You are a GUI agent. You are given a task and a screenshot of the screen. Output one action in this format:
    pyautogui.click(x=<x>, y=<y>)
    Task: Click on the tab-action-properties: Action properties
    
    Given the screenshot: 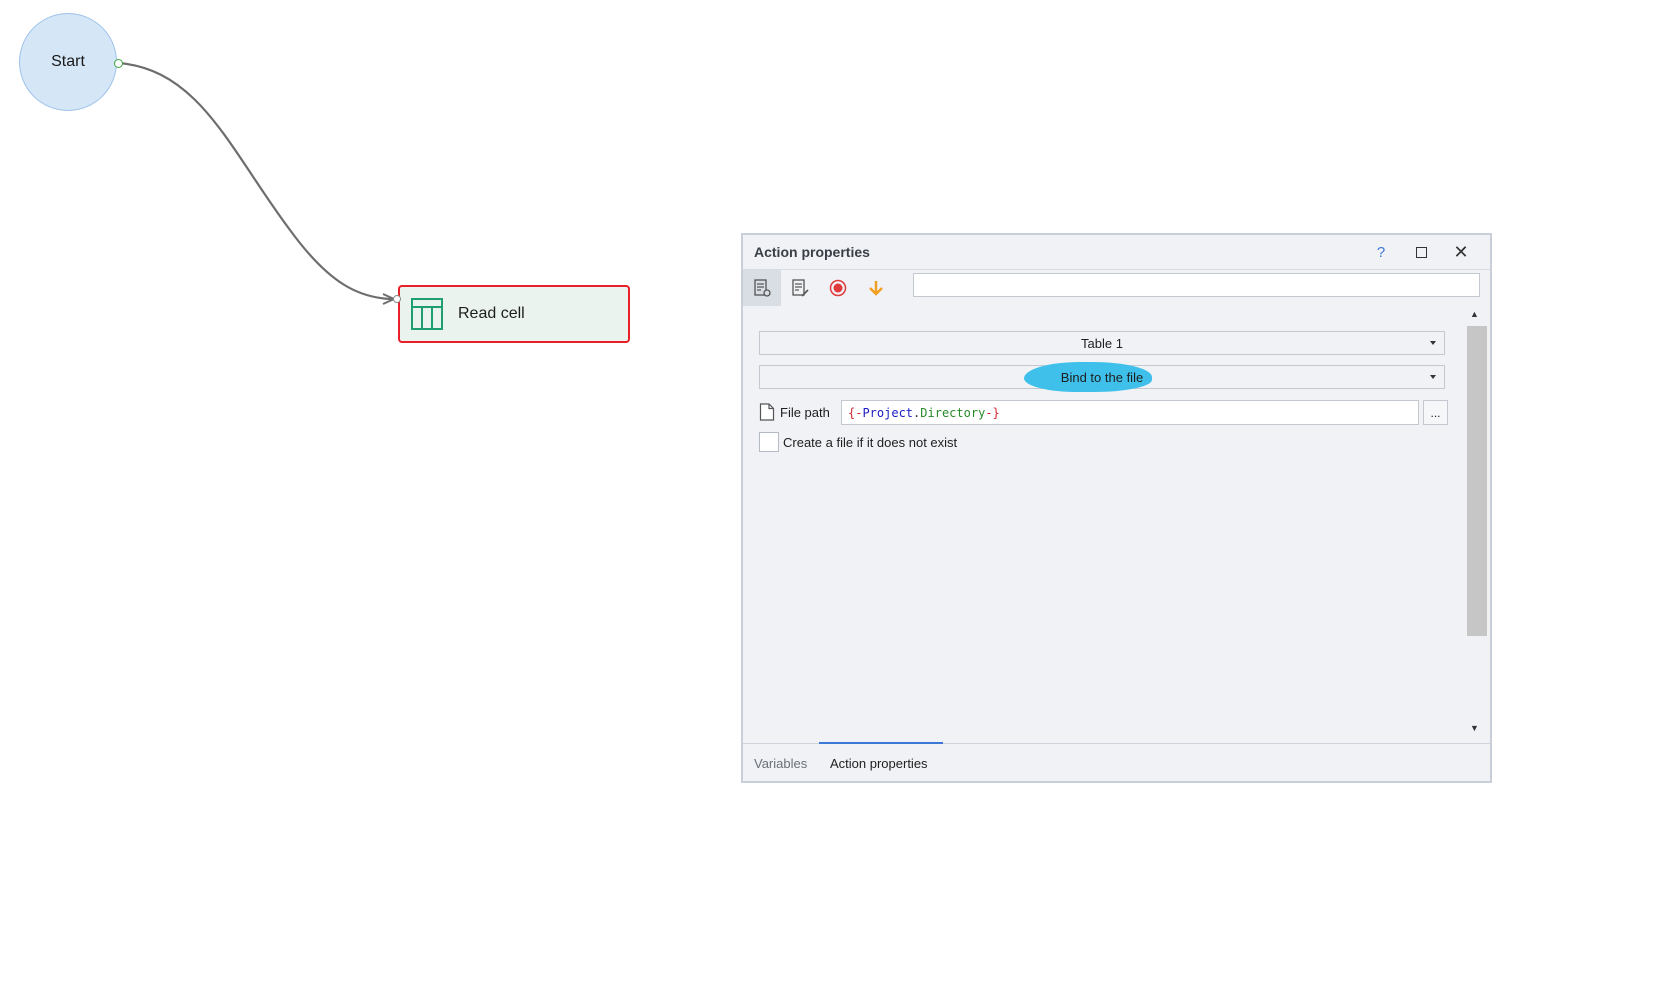 What is the action you would take?
    pyautogui.click(x=879, y=763)
    